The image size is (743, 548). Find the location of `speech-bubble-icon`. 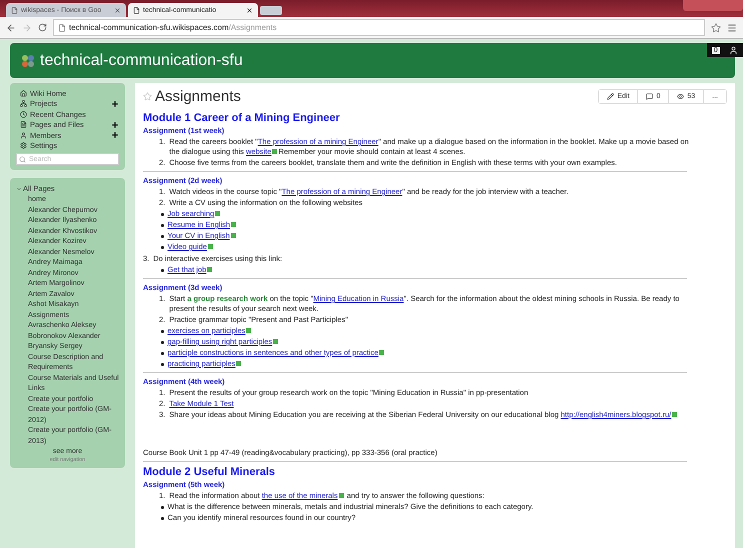

speech-bubble-icon is located at coordinates (650, 96).